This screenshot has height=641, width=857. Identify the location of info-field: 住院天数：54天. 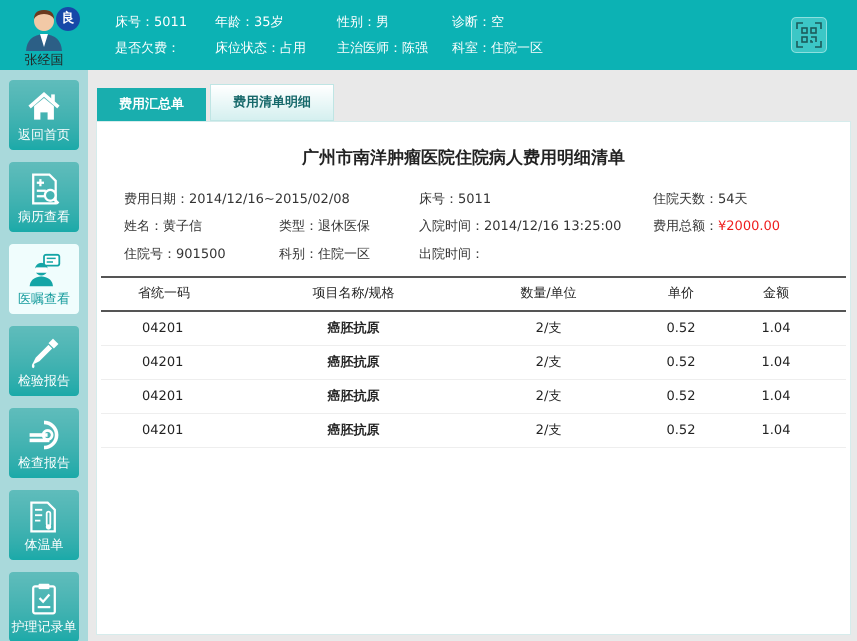
(743, 199).